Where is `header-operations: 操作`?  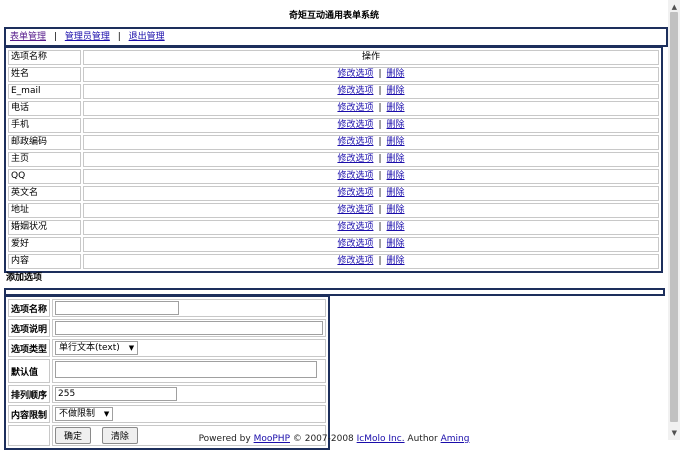 header-operations: 操作 is located at coordinates (371, 57).